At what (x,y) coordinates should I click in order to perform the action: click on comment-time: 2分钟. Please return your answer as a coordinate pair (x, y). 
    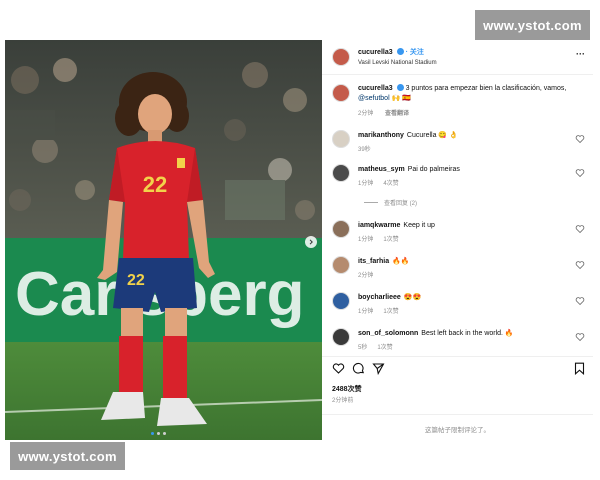
    Looking at the image, I should click on (366, 276).